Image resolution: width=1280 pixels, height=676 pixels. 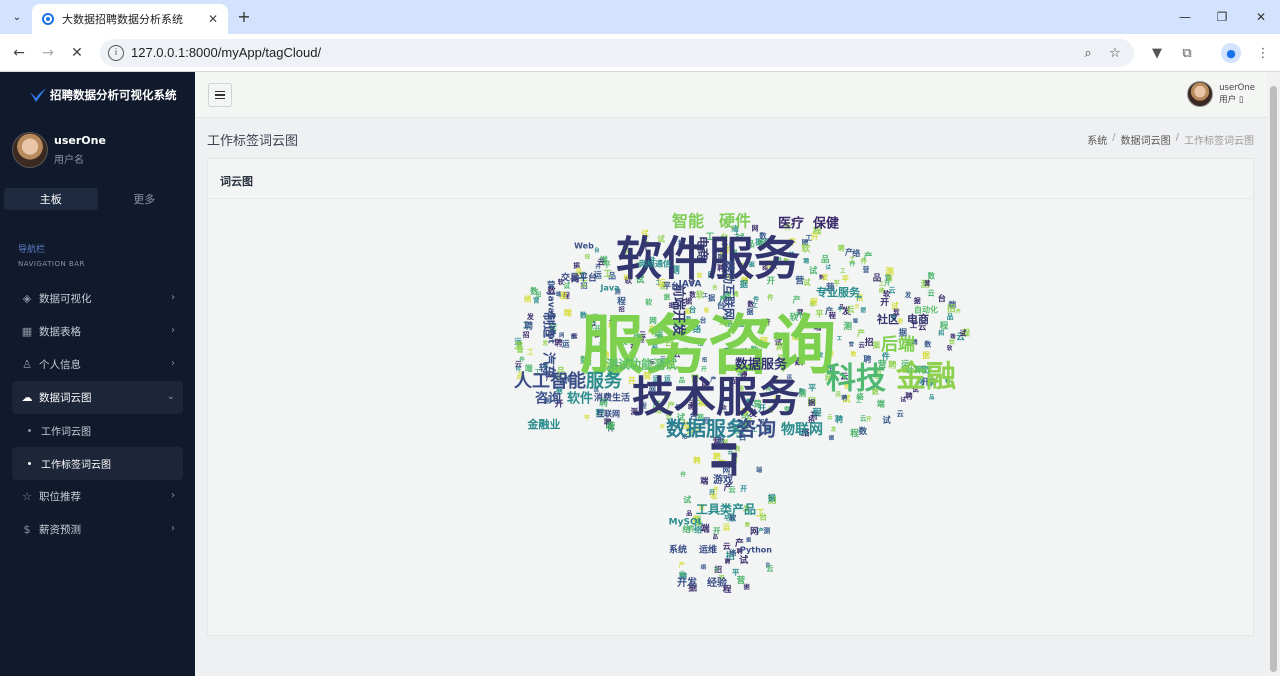 What do you see at coordinates (69, 160) in the screenshot?
I see `sidebar-user-role: 用户名` at bounding box center [69, 160].